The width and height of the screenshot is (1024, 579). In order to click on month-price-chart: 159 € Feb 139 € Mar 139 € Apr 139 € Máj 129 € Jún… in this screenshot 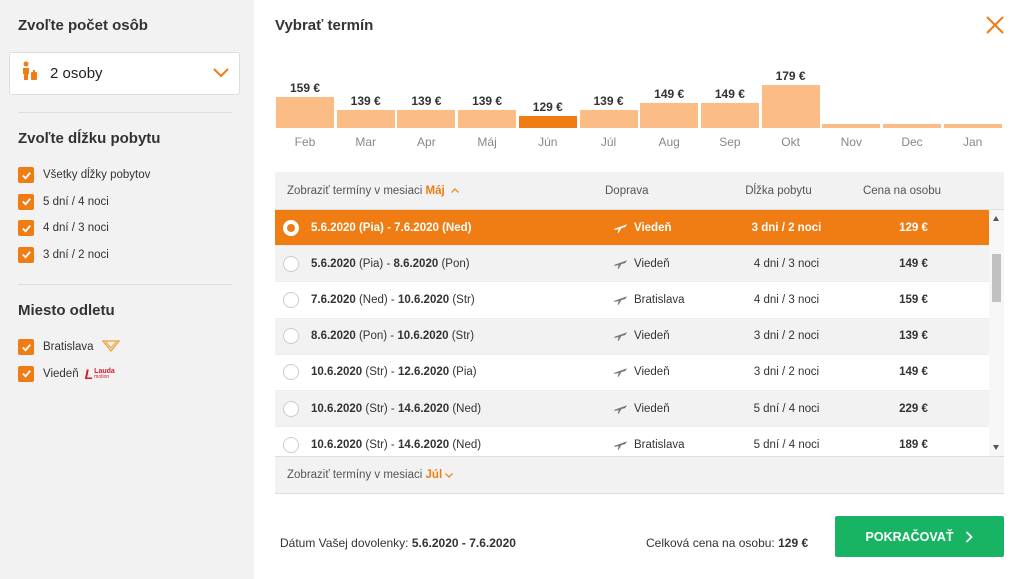, I will do `click(640, 110)`.